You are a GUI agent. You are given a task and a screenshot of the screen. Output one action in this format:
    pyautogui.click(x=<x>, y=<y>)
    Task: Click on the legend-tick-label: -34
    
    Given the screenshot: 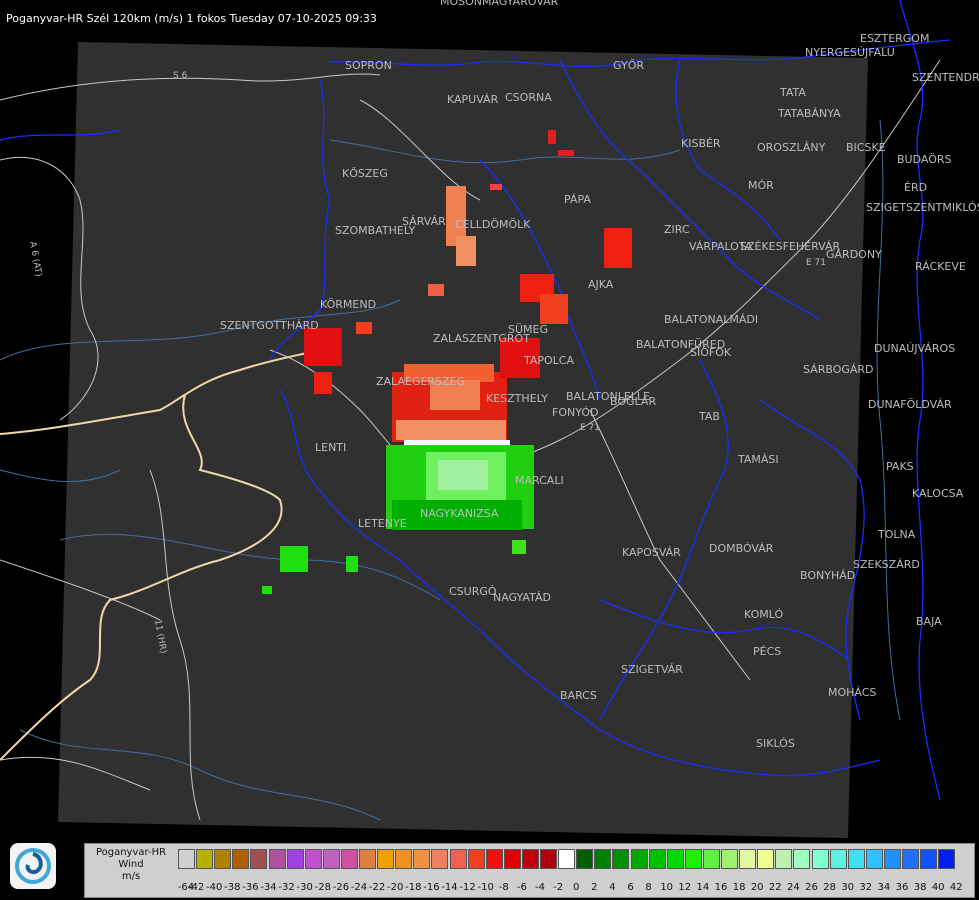 What is the action you would take?
    pyautogui.click(x=268, y=887)
    